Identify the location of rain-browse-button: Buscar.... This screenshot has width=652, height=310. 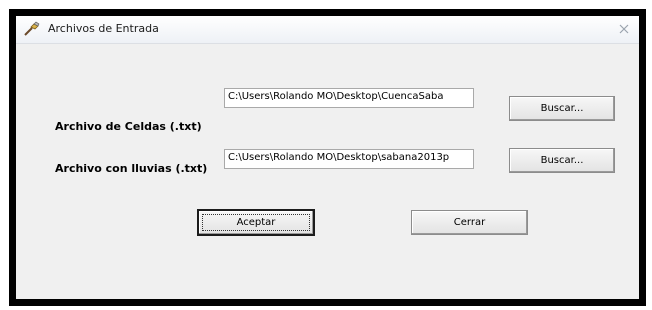
(562, 160).